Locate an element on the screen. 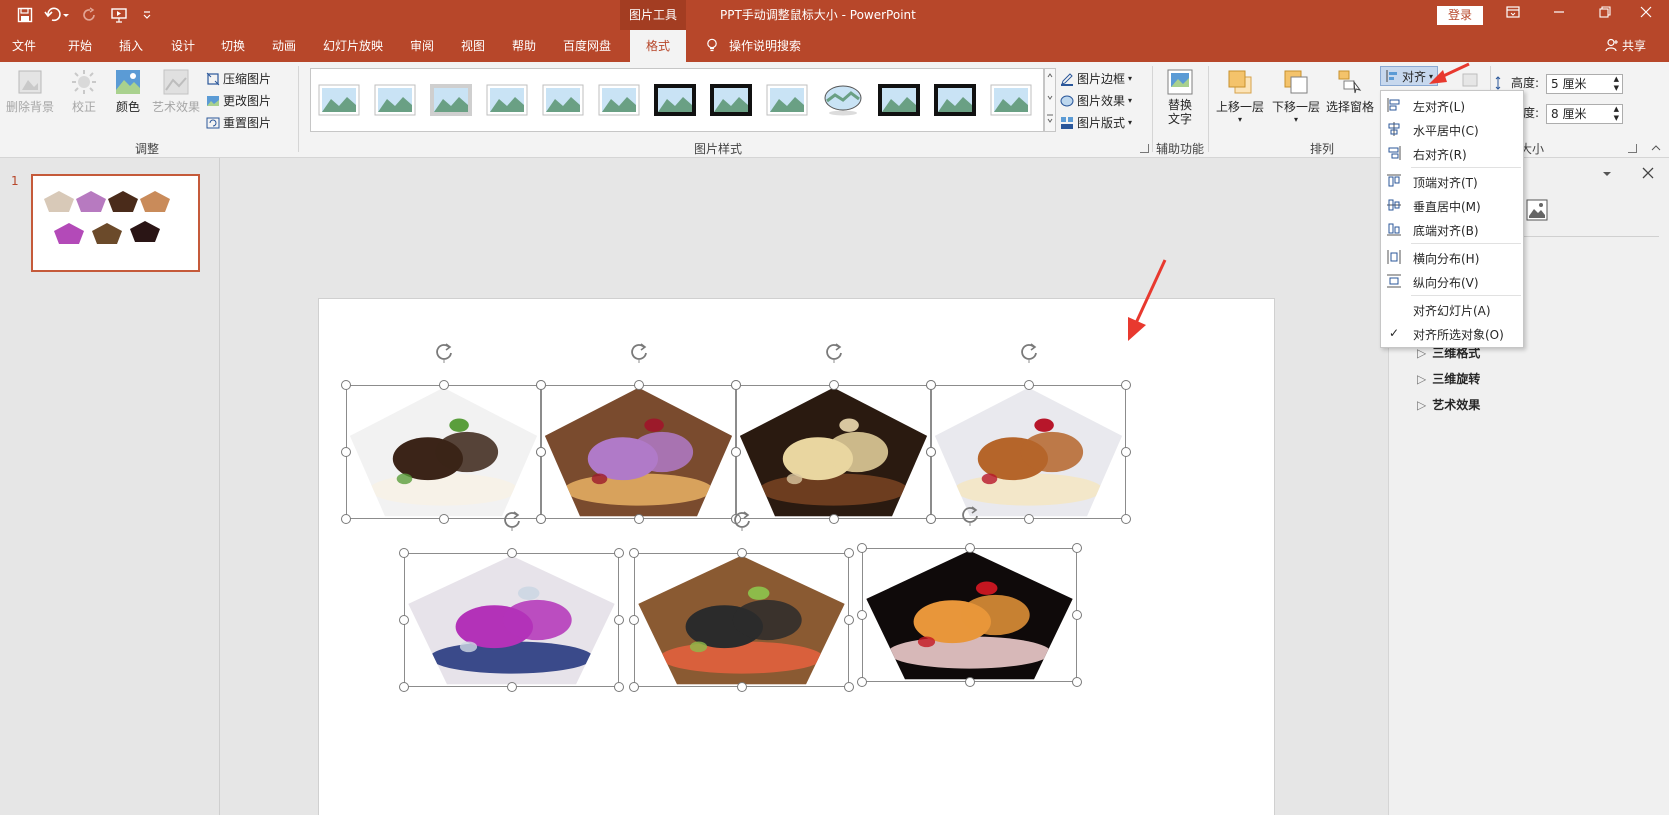 The image size is (1669, 815). picture-tab-icon is located at coordinates (1537, 210).